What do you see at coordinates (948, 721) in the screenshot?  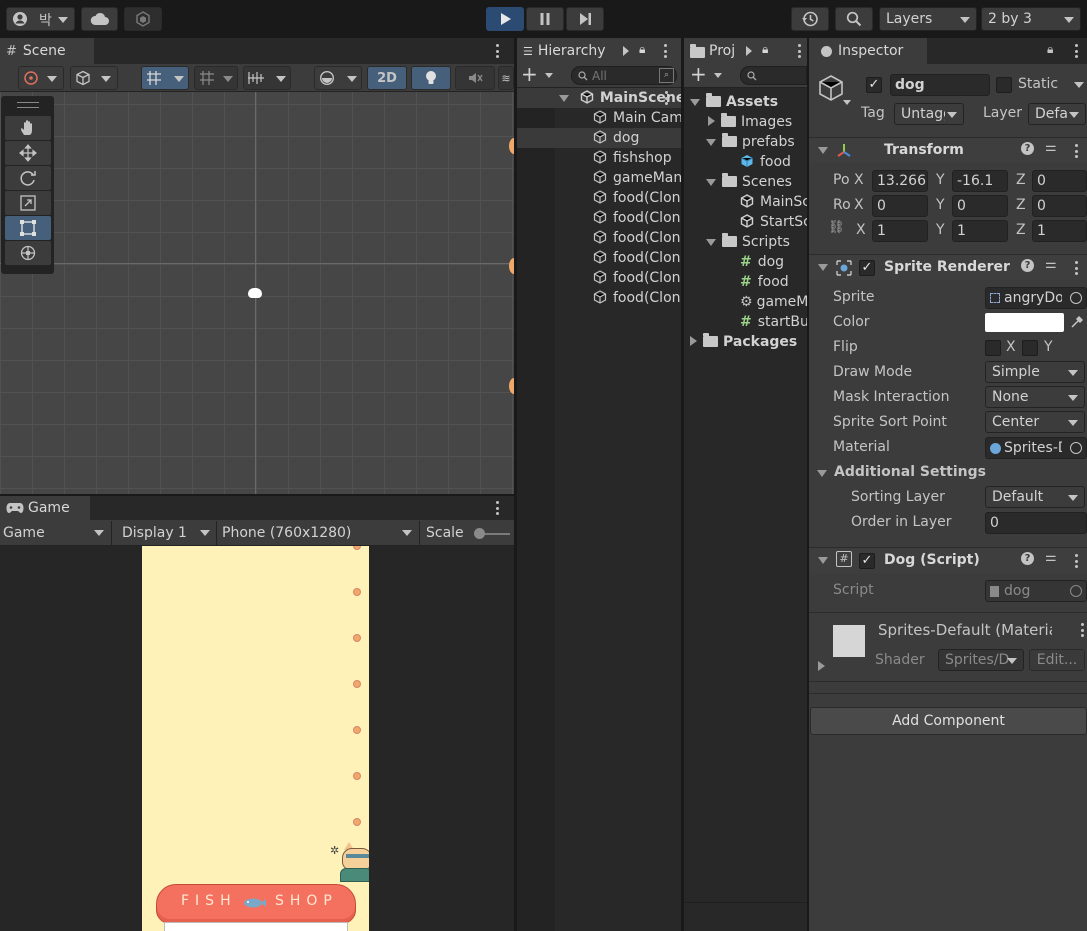 I see `add-component-button: Add Component` at bounding box center [948, 721].